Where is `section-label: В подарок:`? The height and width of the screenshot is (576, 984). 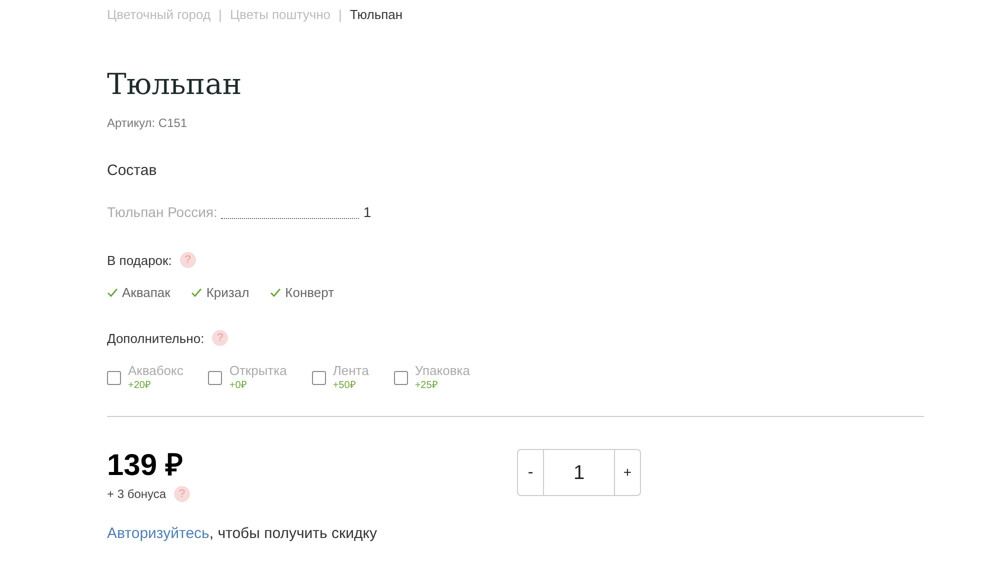
section-label: В подарок: is located at coordinates (139, 261).